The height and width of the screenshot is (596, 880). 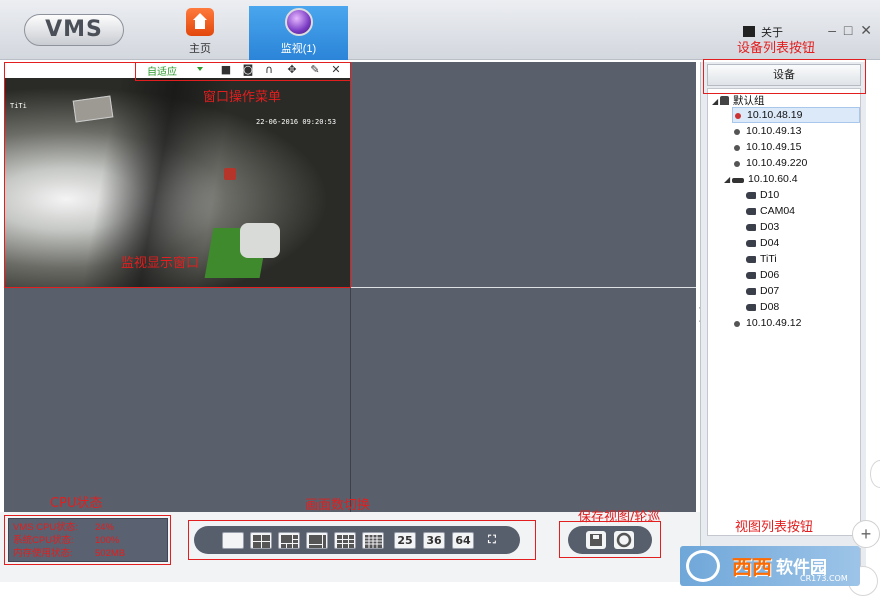 What do you see at coordinates (703, 566) in the screenshot?
I see `watermark-emblem` at bounding box center [703, 566].